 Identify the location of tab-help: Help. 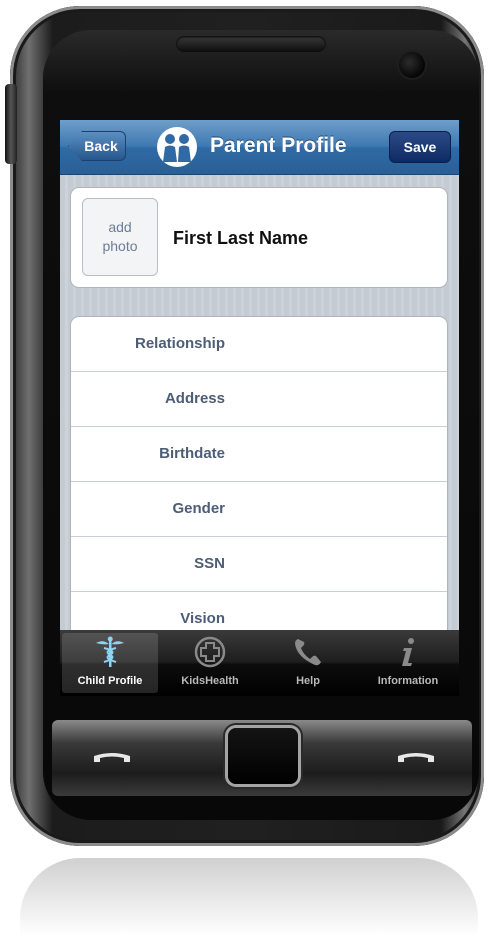
(308, 663).